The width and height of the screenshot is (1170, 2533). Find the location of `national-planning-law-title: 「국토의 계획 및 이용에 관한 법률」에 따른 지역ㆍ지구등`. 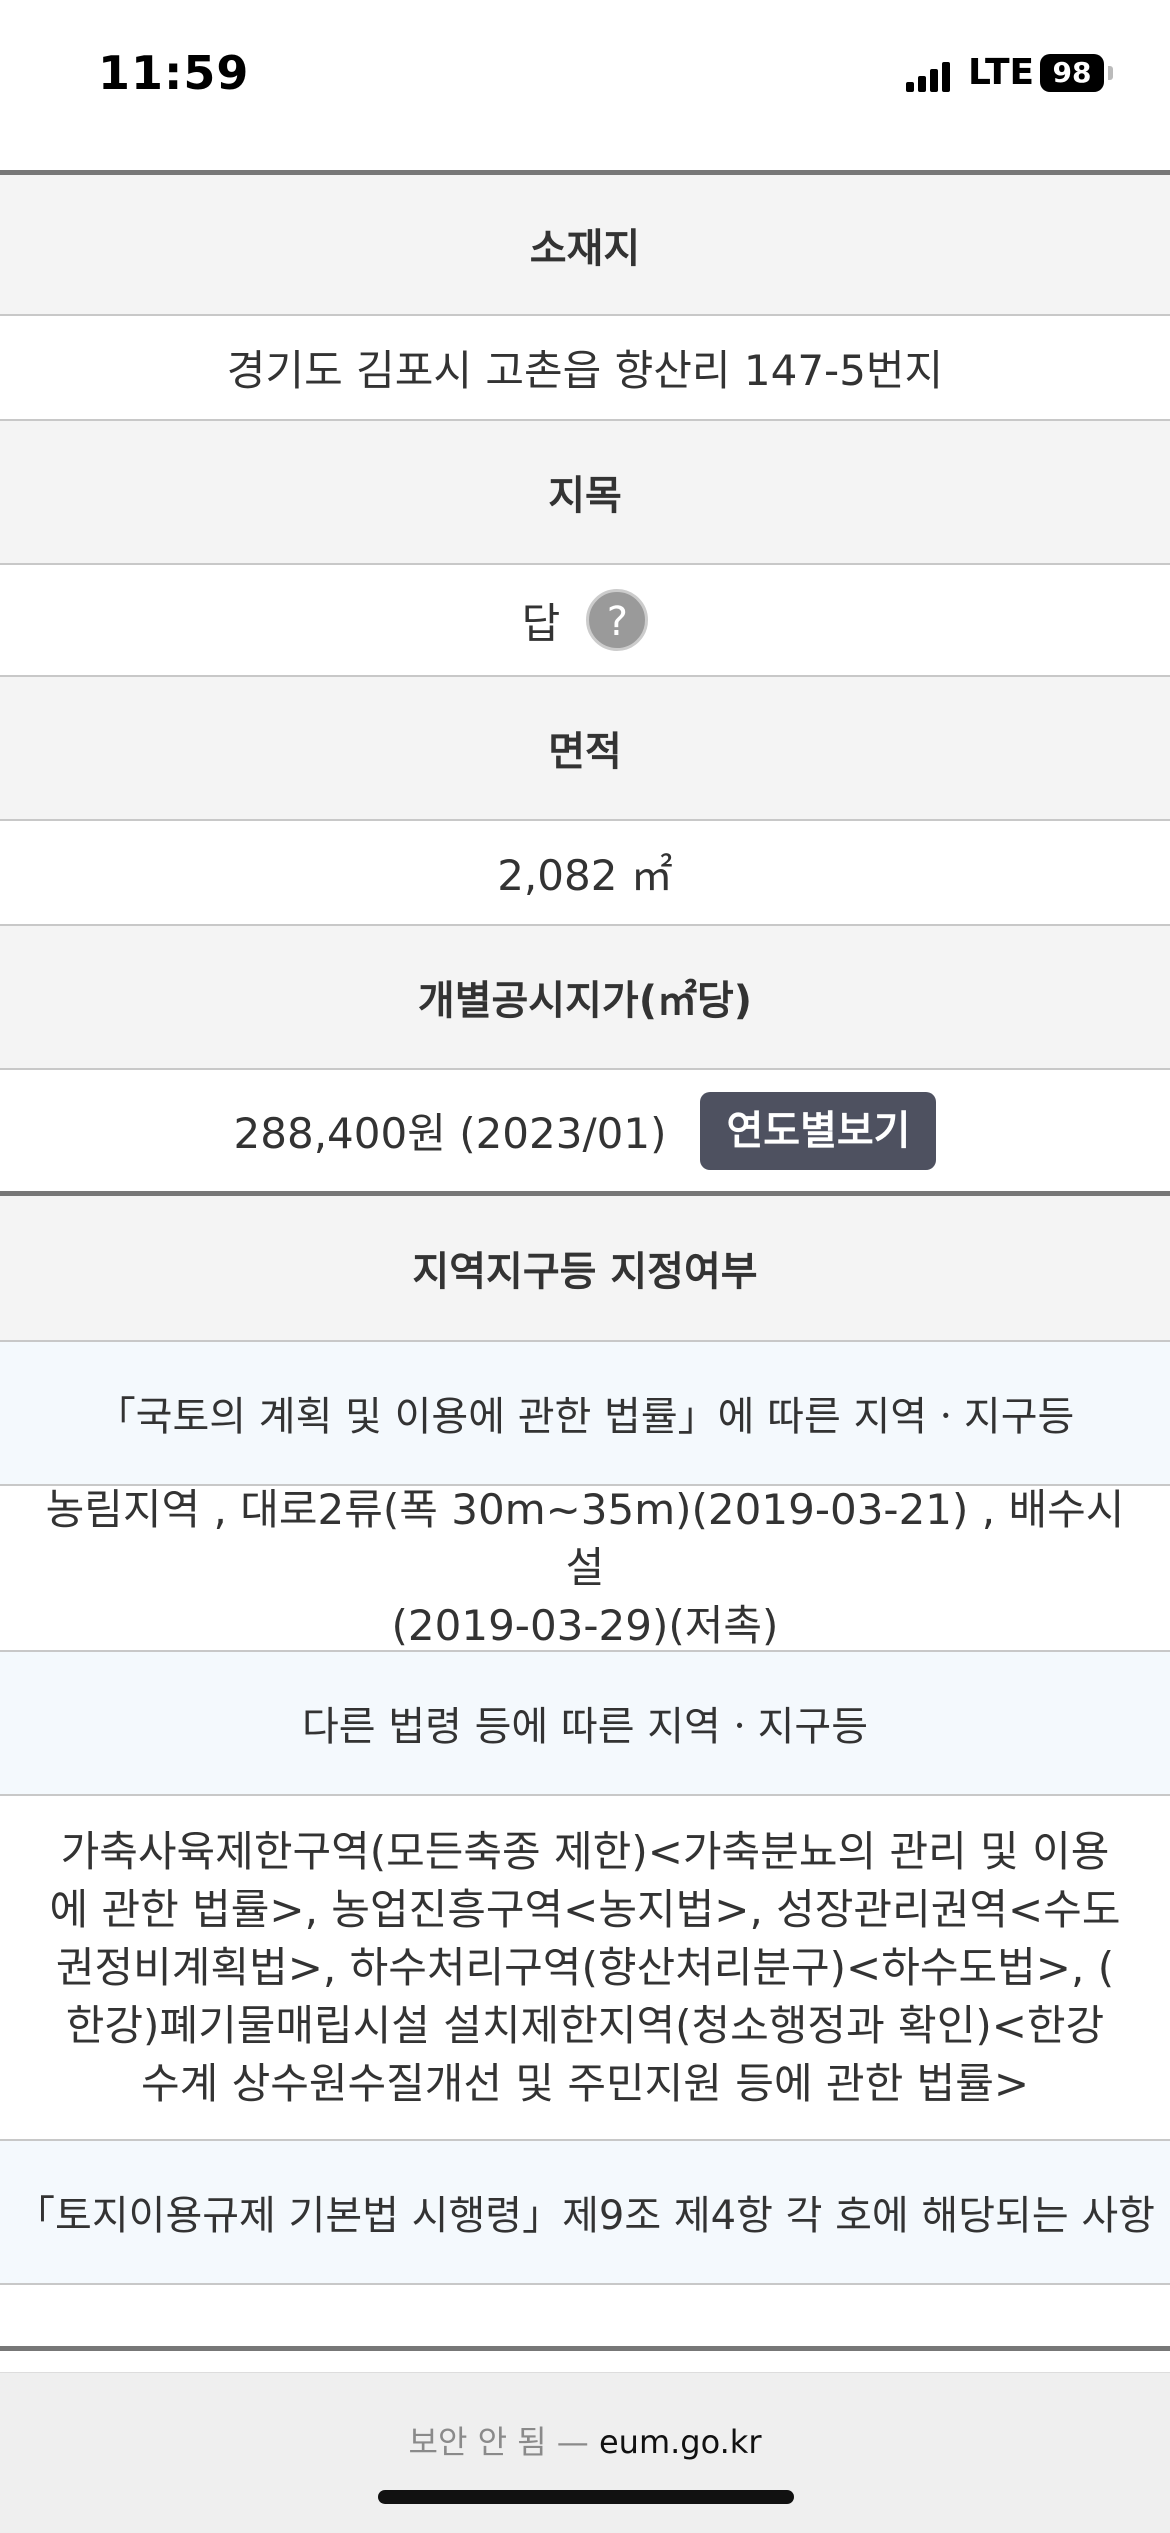

national-planning-law-title: 「국토의 계획 및 이용에 관한 법률」에 따른 지역ㆍ지구등 is located at coordinates (585, 1417).